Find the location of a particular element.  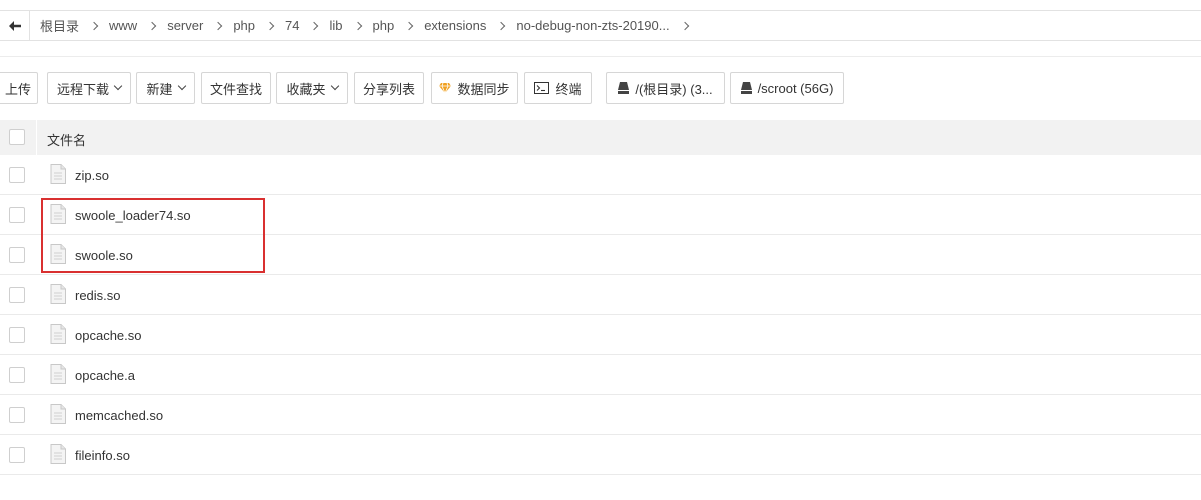

file-search-label: 文件查找 is located at coordinates (235, 89).